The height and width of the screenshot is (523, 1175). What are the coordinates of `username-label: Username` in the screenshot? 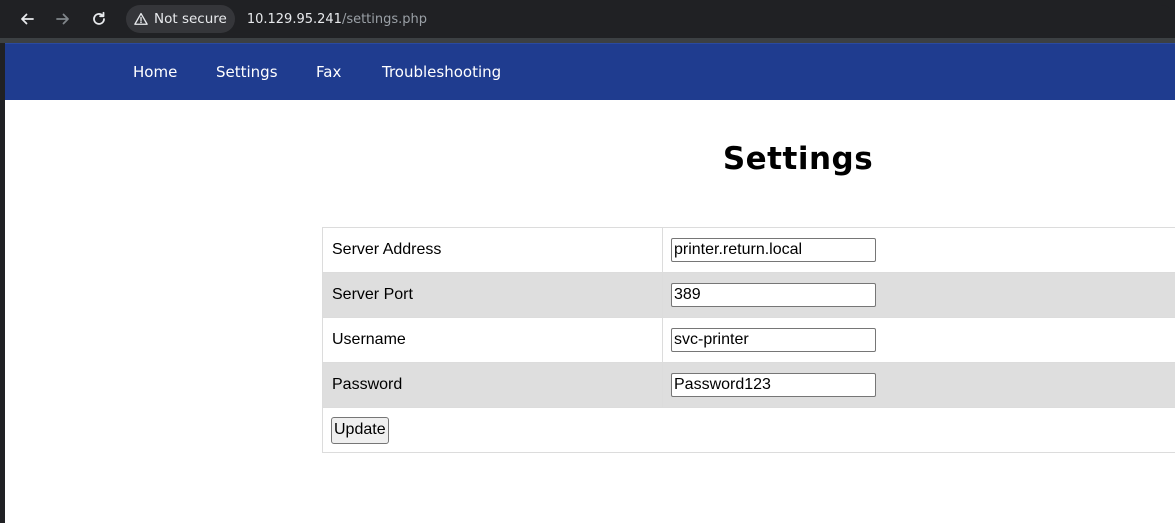 It's located at (492, 340).